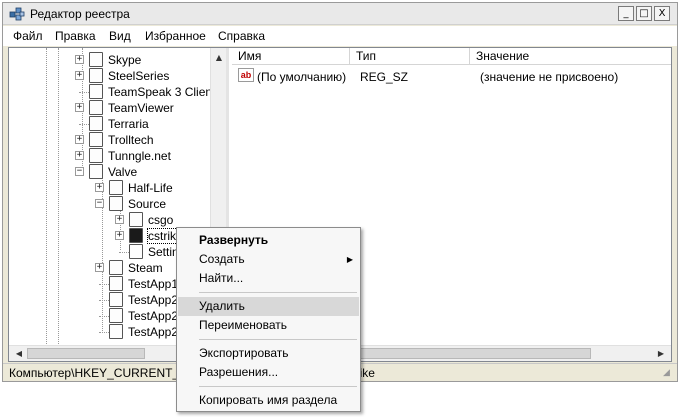 The width and height of the screenshot is (682, 417). What do you see at coordinates (644, 13) in the screenshot?
I see `maximize-button: □` at bounding box center [644, 13].